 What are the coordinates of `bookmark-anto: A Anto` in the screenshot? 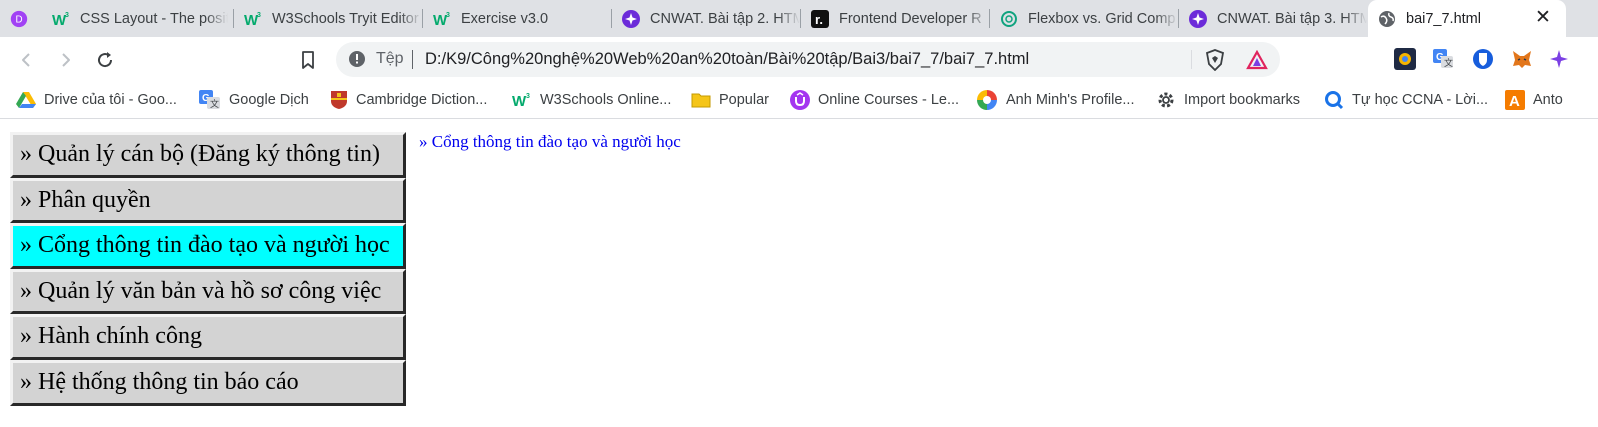 It's located at (1534, 100).